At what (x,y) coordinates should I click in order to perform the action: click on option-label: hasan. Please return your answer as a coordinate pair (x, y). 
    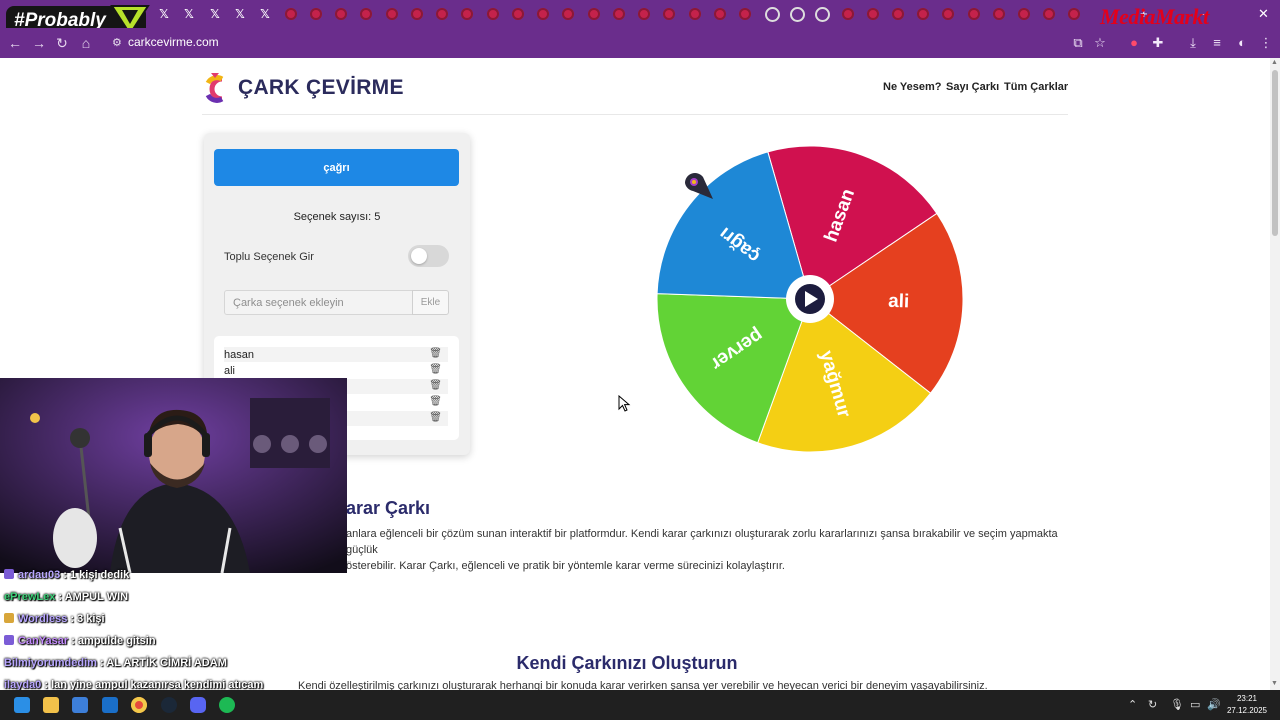
    Looking at the image, I should click on (239, 354).